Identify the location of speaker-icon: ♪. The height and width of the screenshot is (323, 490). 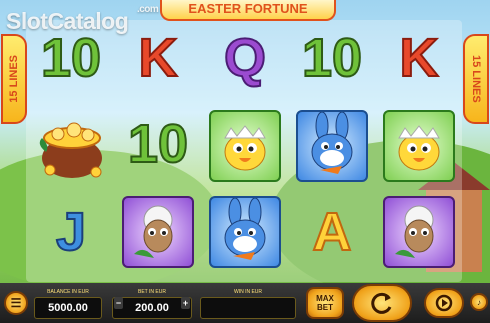
(479, 302).